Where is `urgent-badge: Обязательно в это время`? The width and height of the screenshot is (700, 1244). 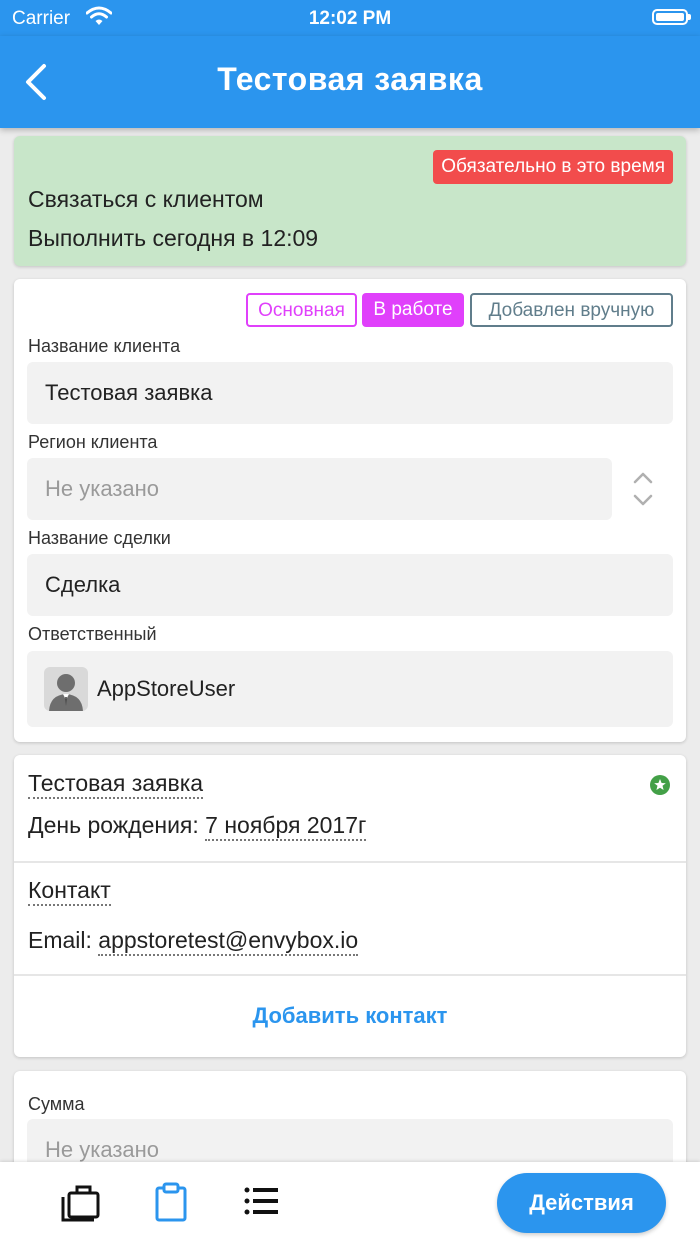 urgent-badge: Обязательно в это время is located at coordinates (553, 167).